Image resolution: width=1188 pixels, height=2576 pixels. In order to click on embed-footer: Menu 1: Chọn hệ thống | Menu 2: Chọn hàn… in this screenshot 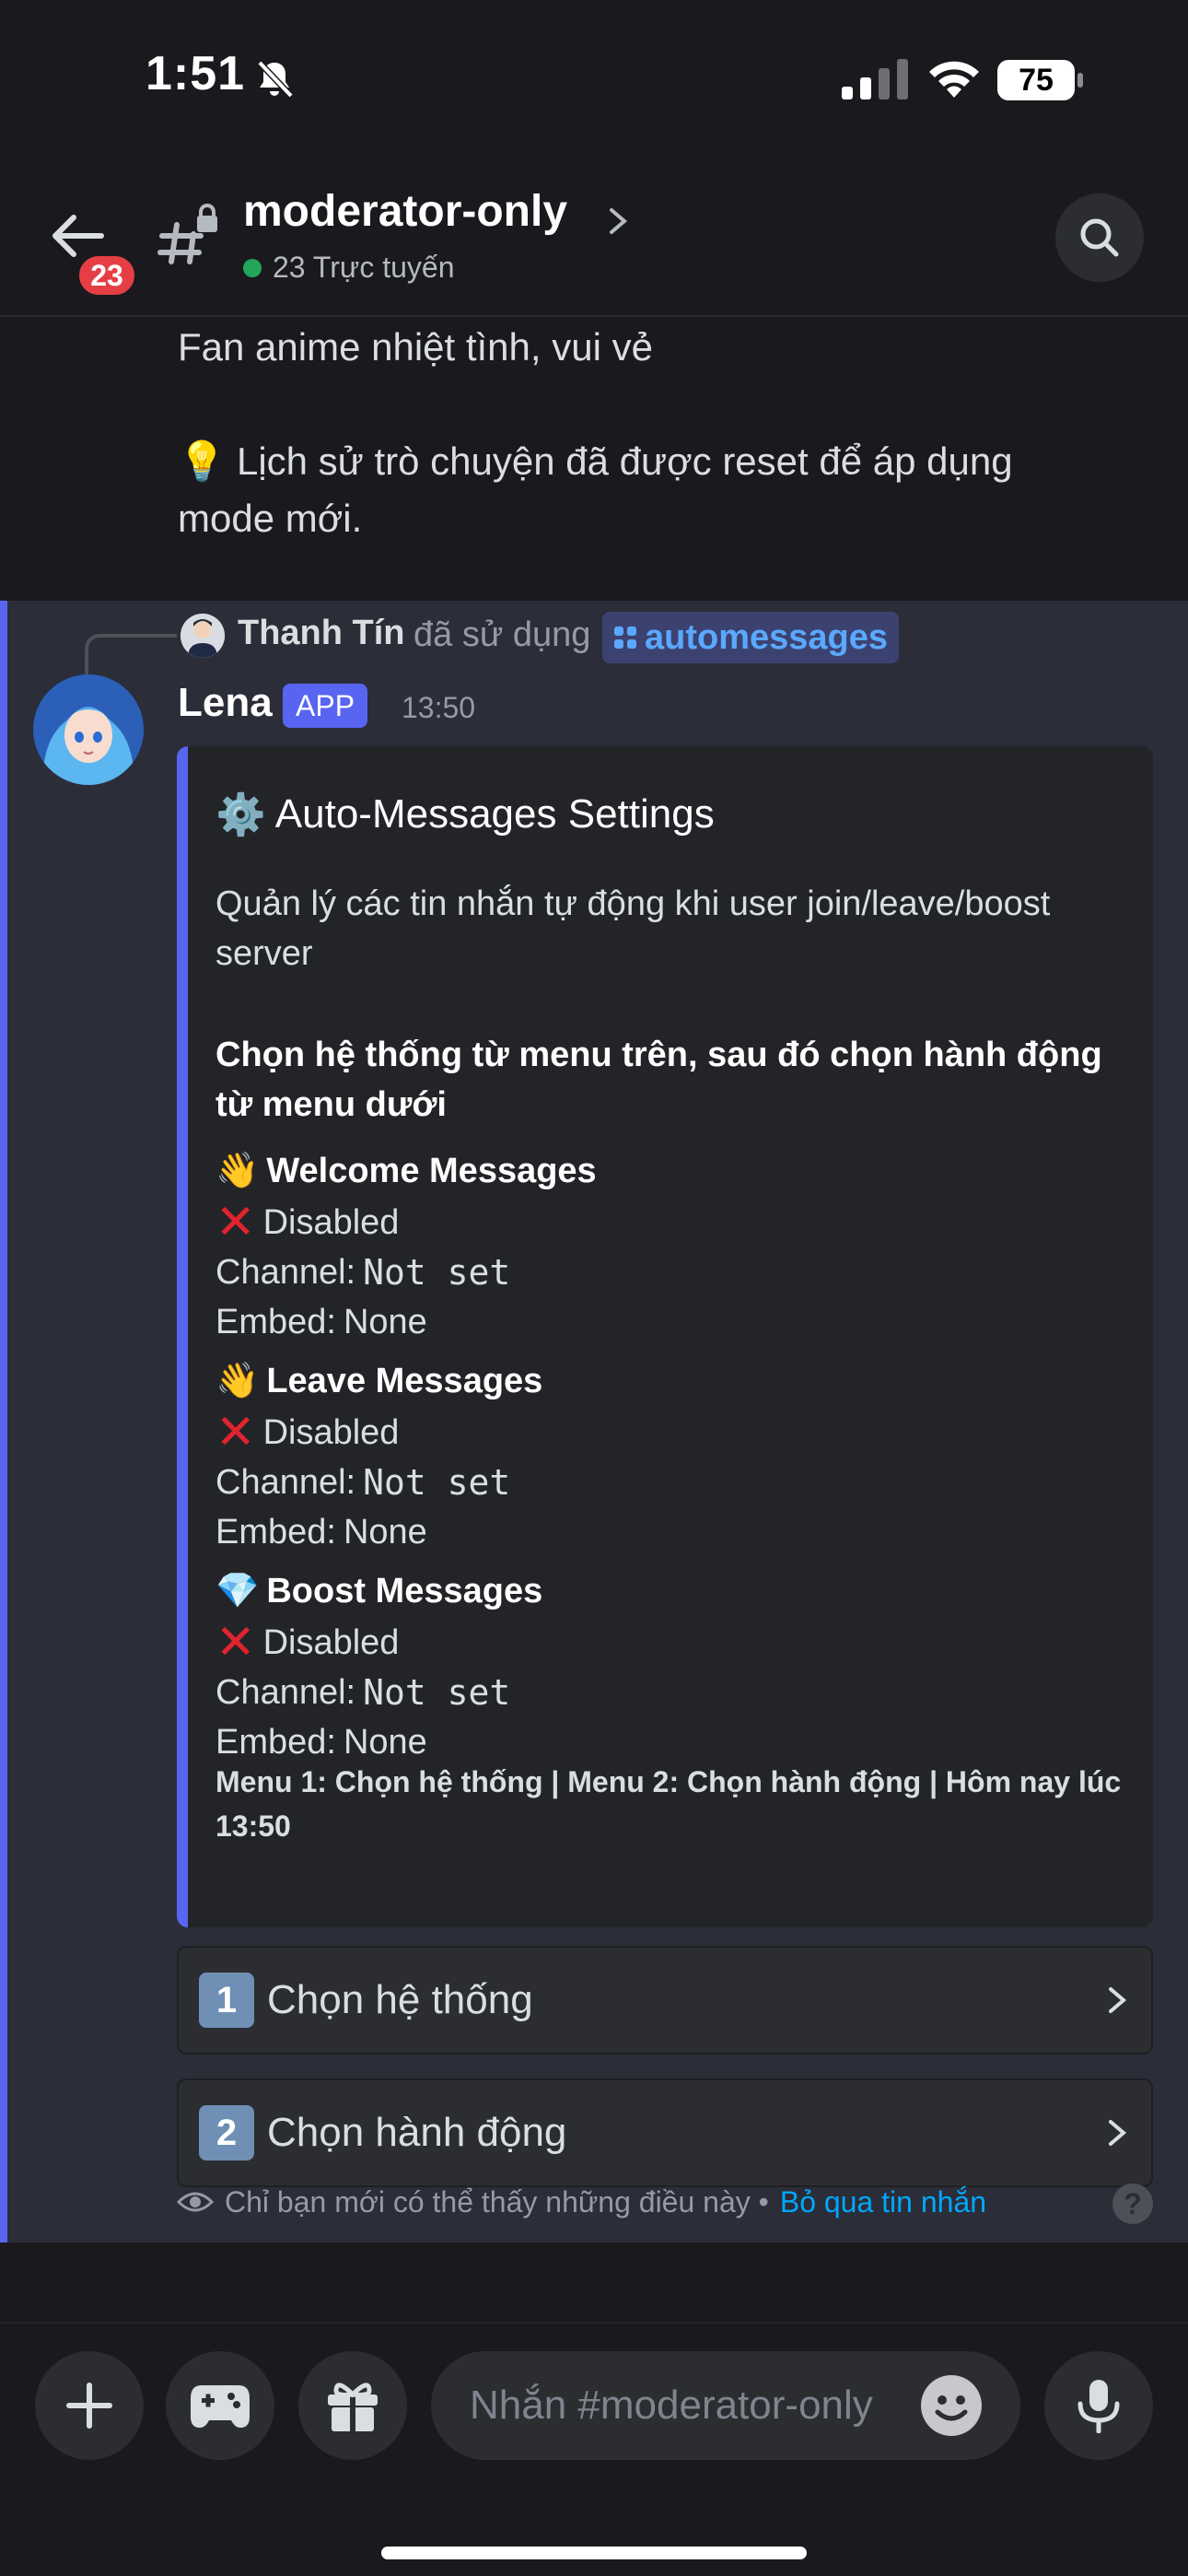, I will do `click(668, 1804)`.